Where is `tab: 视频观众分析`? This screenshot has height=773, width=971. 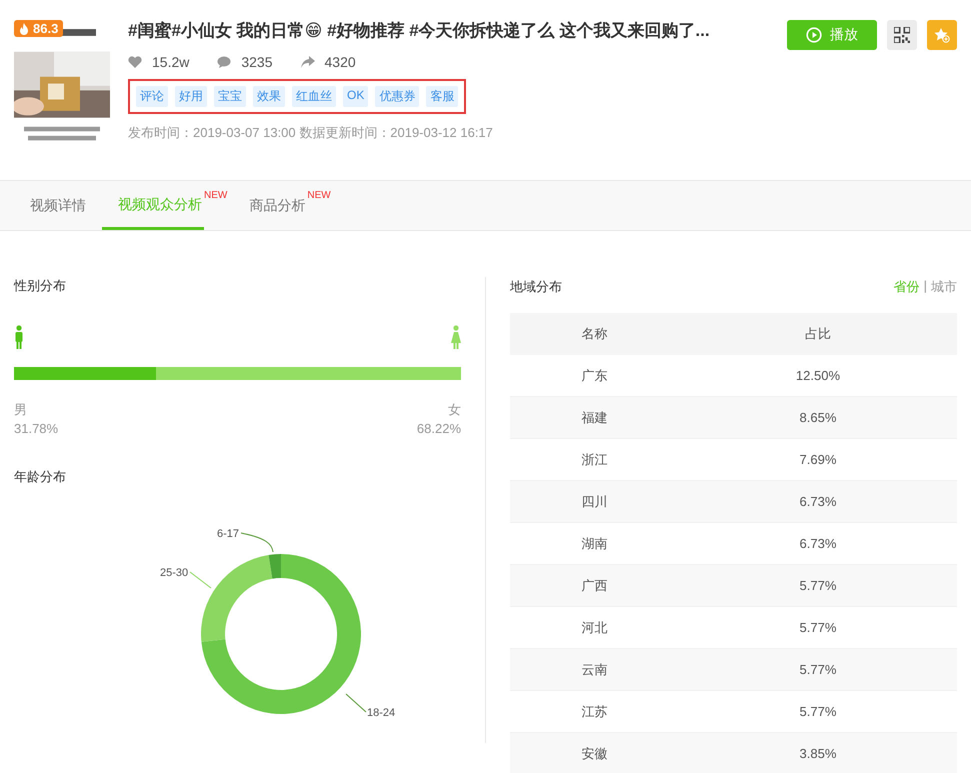
tab: 视频观众分析 is located at coordinates (153, 205).